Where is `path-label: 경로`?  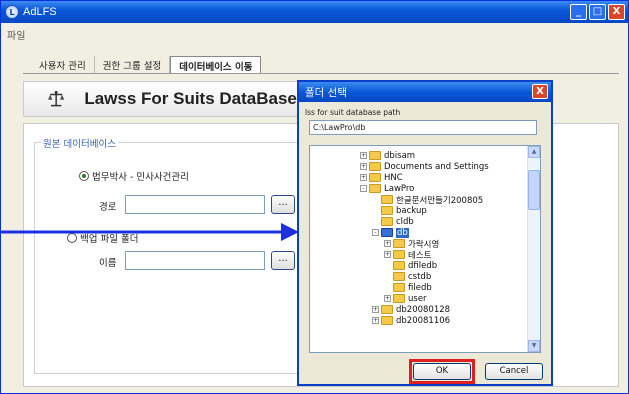 path-label: 경로 is located at coordinates (108, 207).